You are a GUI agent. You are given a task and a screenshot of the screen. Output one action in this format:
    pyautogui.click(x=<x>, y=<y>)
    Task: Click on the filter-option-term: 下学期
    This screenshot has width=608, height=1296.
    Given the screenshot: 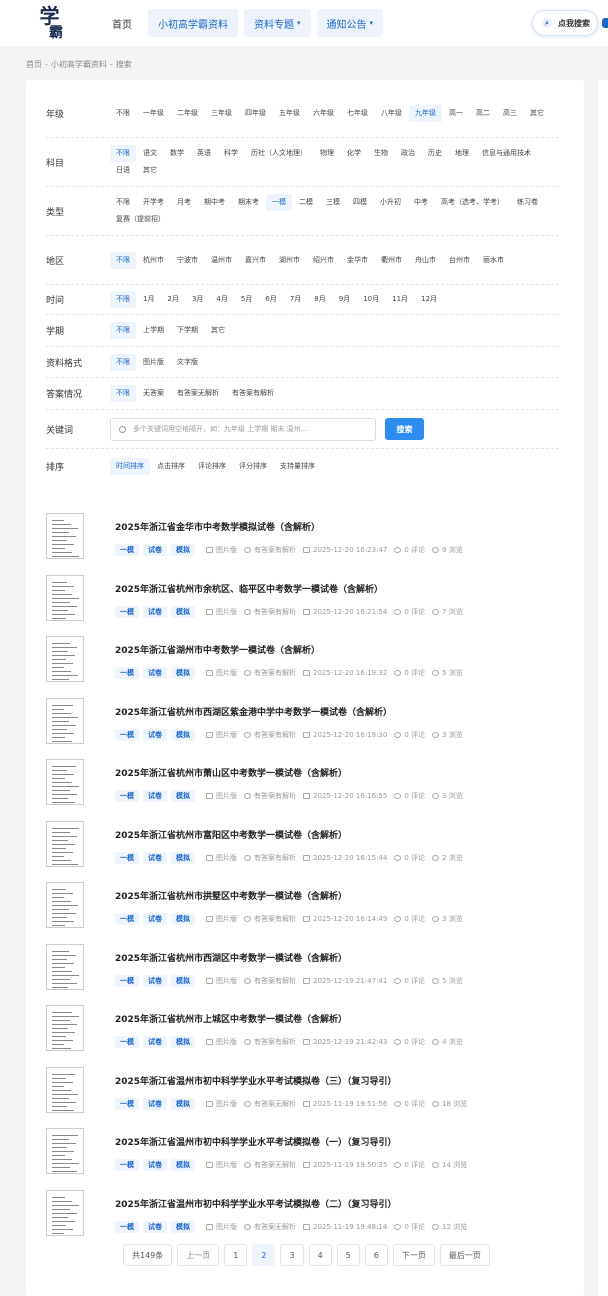 What is the action you would take?
    pyautogui.click(x=187, y=330)
    